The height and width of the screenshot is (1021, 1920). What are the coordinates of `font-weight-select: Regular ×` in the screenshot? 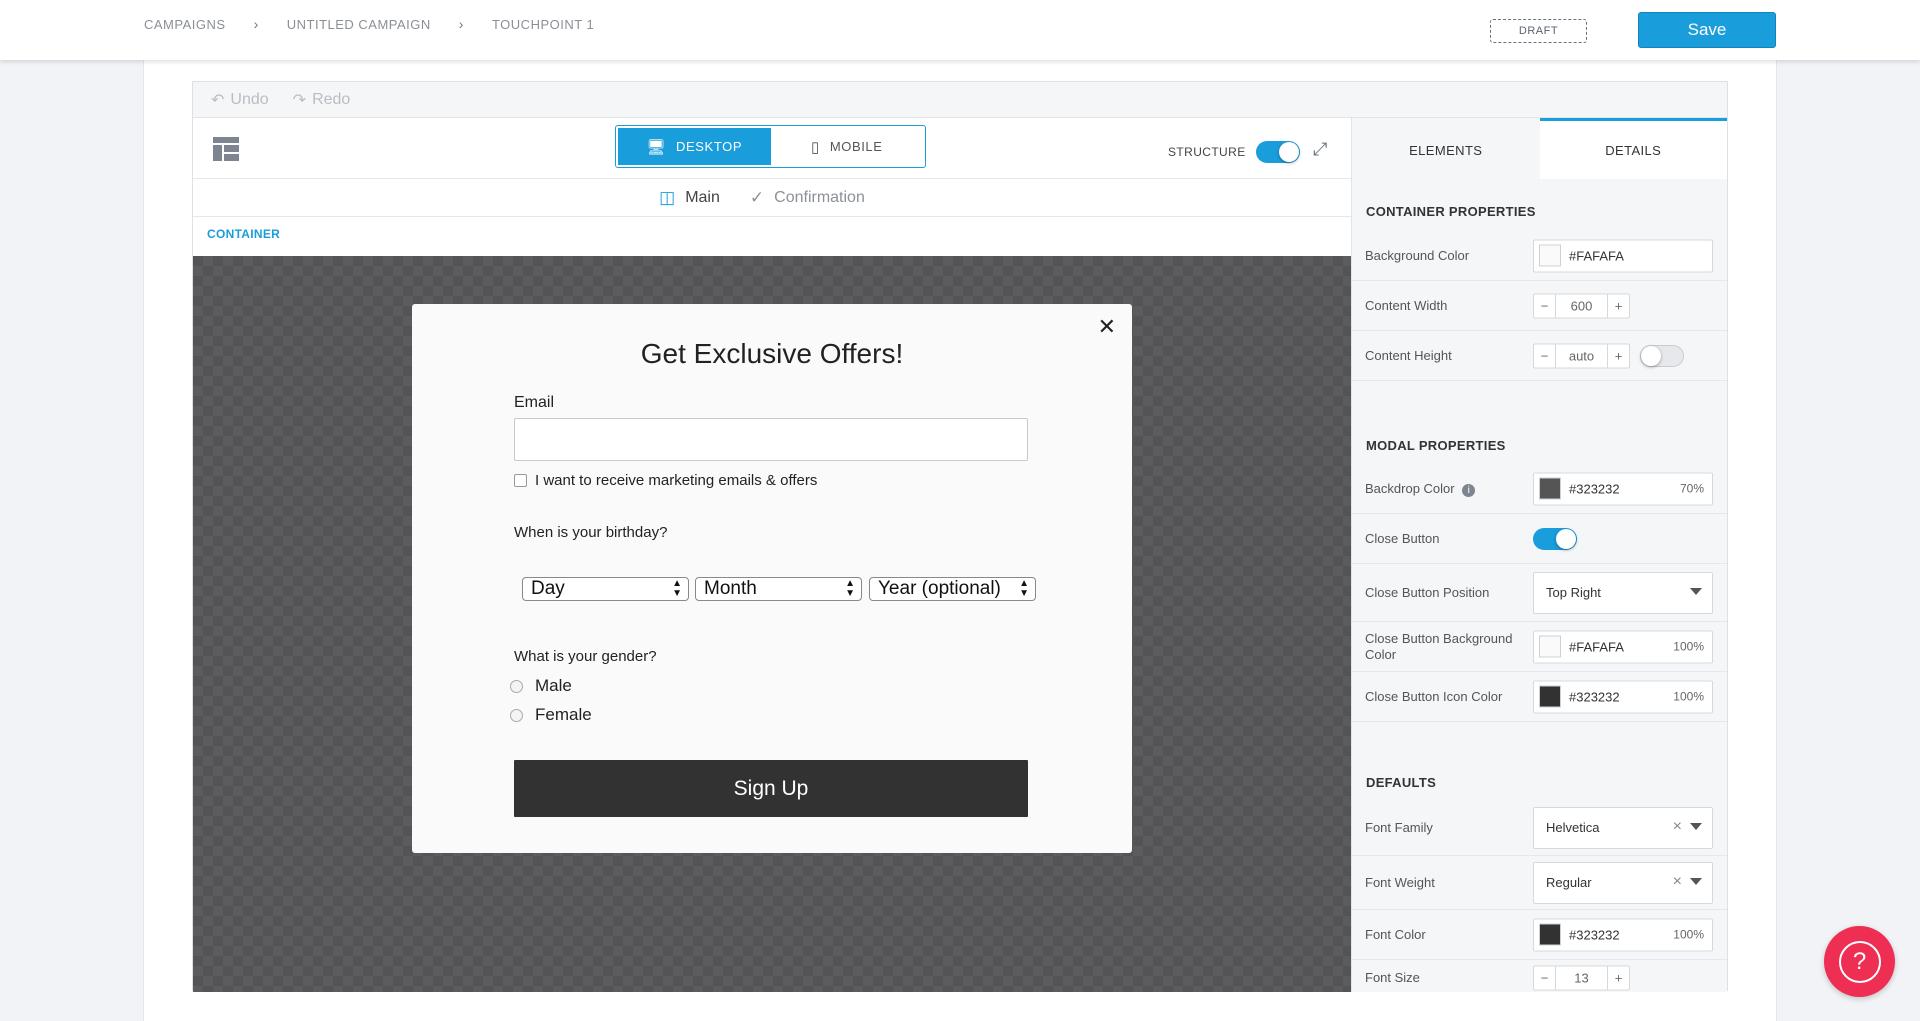 It's located at (1623, 882).